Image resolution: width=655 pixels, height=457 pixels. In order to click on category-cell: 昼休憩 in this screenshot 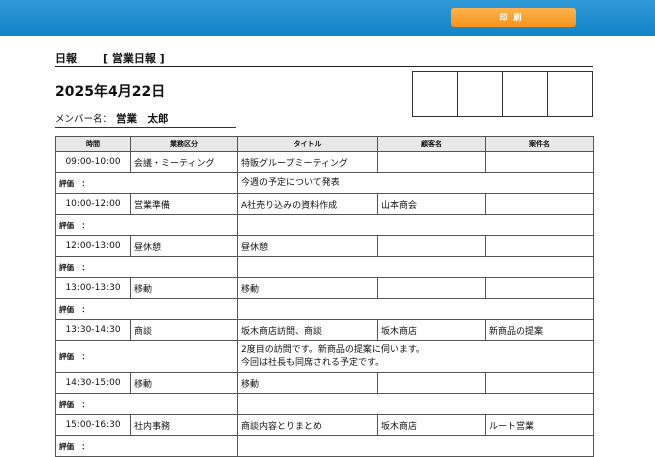, I will do `click(184, 246)`.